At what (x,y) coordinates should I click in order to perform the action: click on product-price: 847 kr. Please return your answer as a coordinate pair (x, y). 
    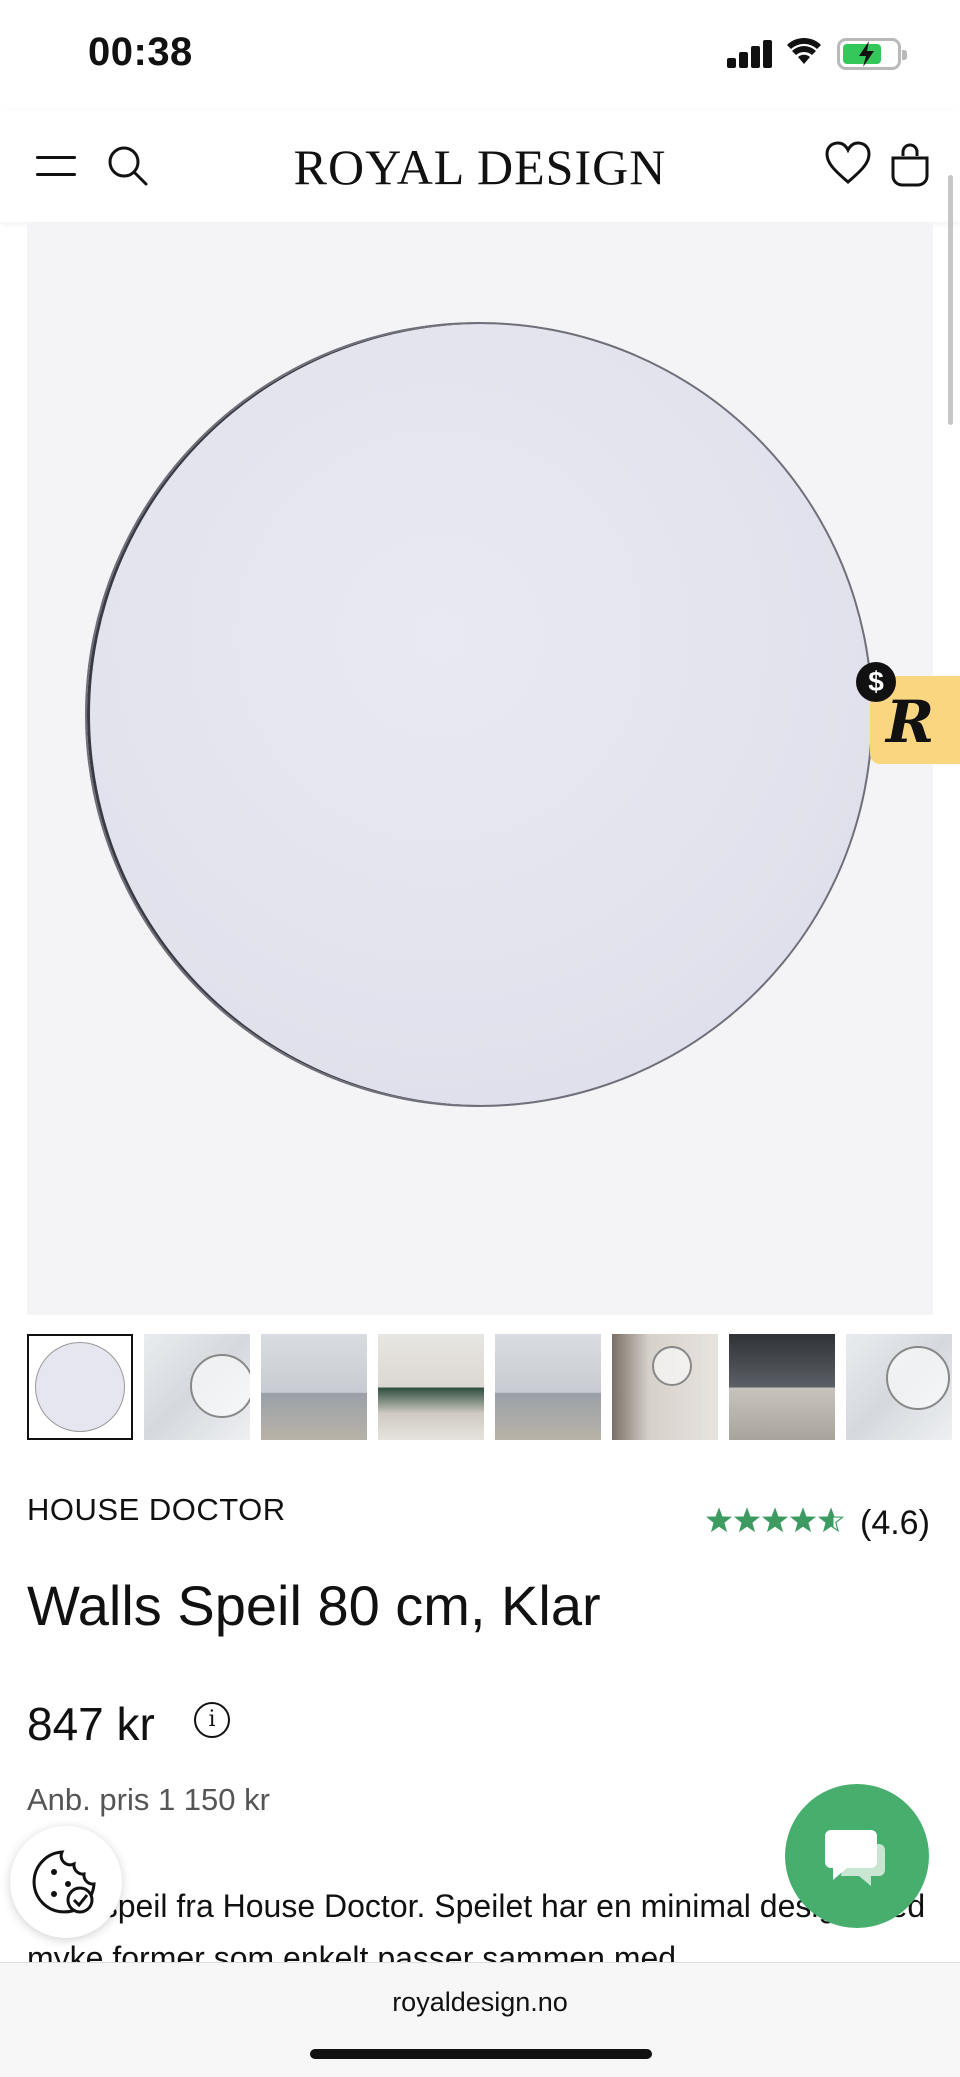
    Looking at the image, I should click on (91, 1724).